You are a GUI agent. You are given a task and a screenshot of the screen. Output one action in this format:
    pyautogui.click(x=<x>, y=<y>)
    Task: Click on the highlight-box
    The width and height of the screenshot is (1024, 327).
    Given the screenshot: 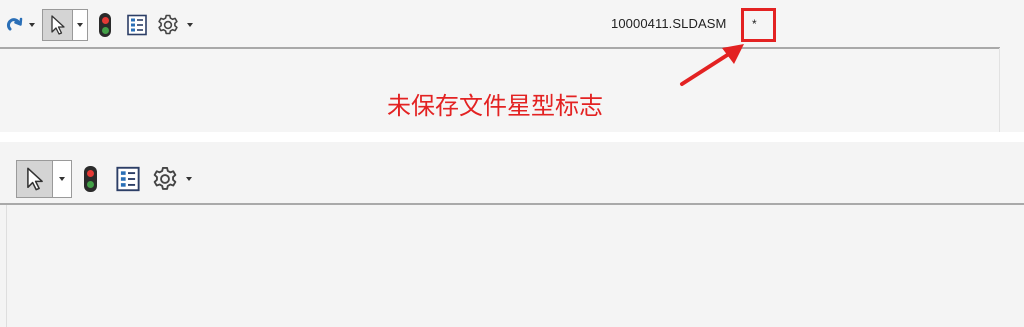 What is the action you would take?
    pyautogui.click(x=758, y=25)
    